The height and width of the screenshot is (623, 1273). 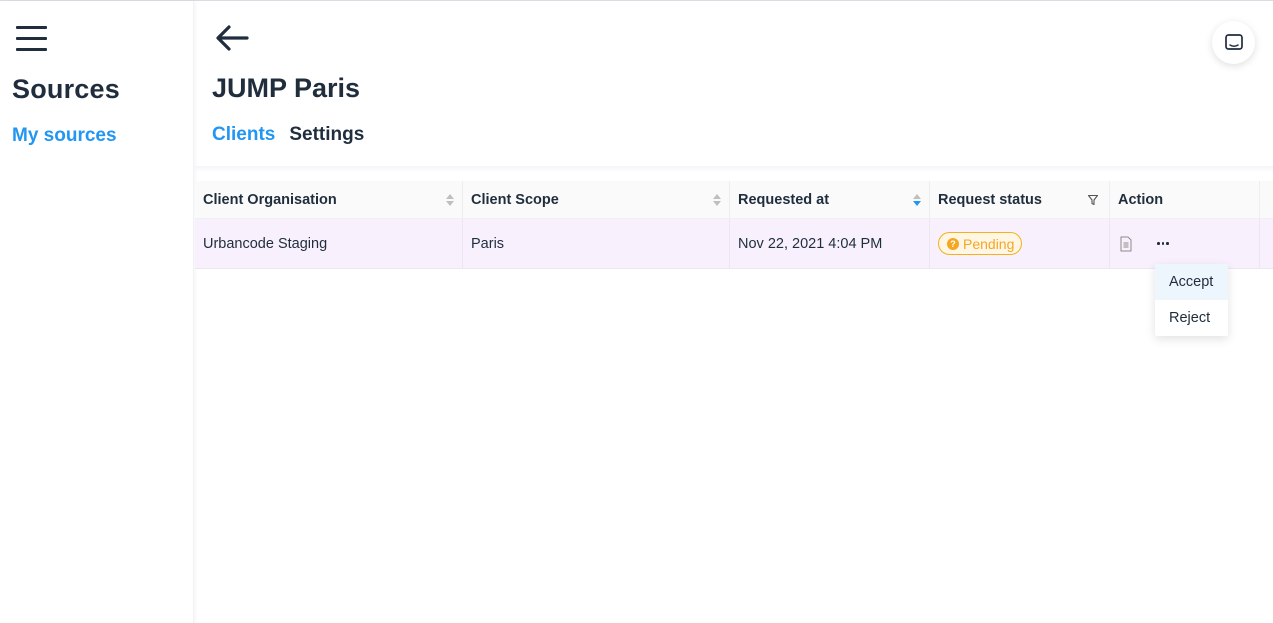 I want to click on cell-requested-at: Nov 22, 2021 4:04 PM, so click(x=830, y=243).